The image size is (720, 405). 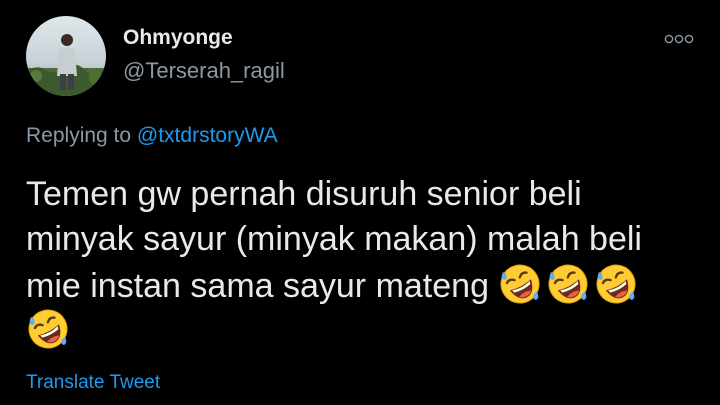 What do you see at coordinates (334, 239) in the screenshot?
I see `tweet-text-line: minyak sayur (minyak makan) malah beli` at bounding box center [334, 239].